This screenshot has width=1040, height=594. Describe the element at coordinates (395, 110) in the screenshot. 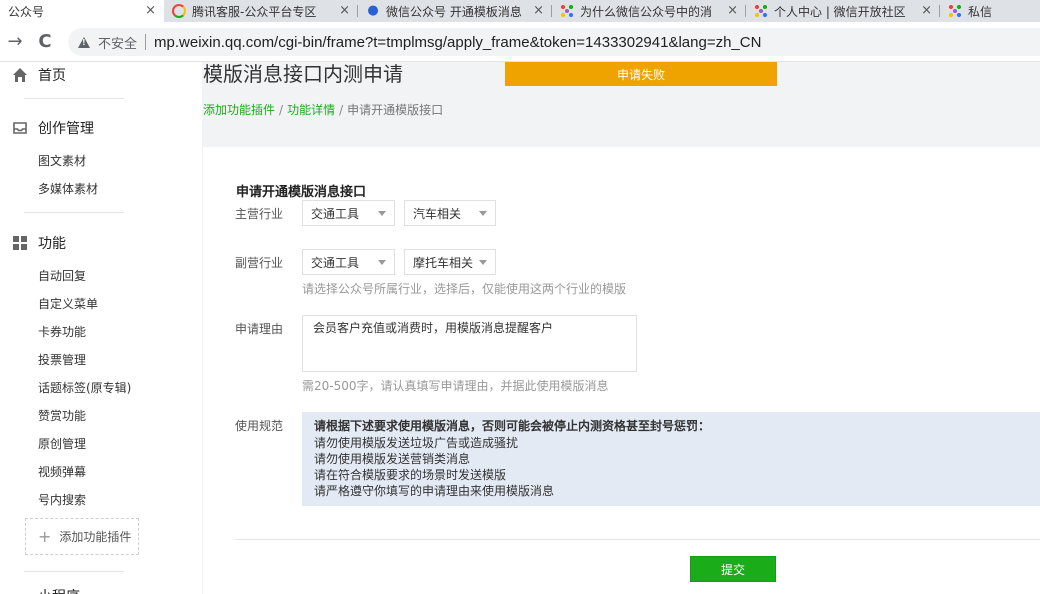

I see `breadcrumb-current: 申请开通模版接口` at that location.